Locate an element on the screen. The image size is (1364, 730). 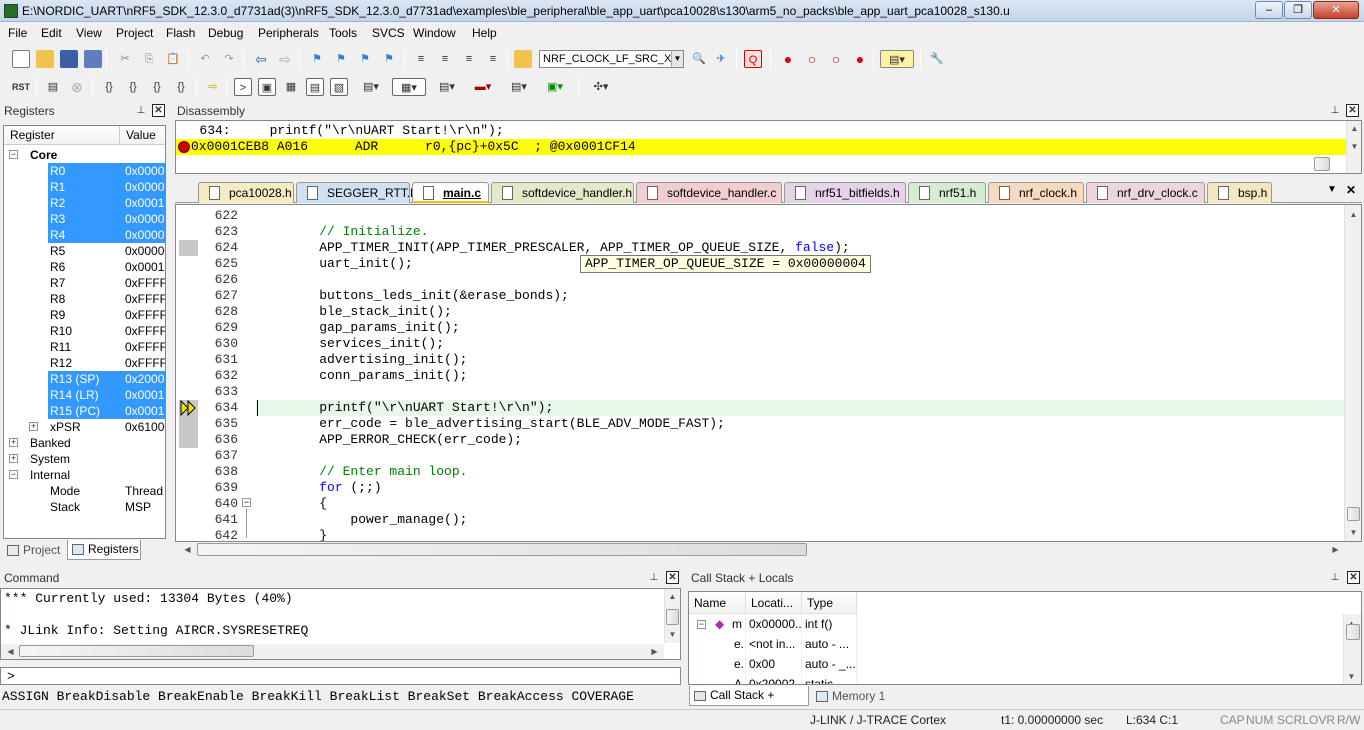
command-vscroll-thumb is located at coordinates (672, 617).